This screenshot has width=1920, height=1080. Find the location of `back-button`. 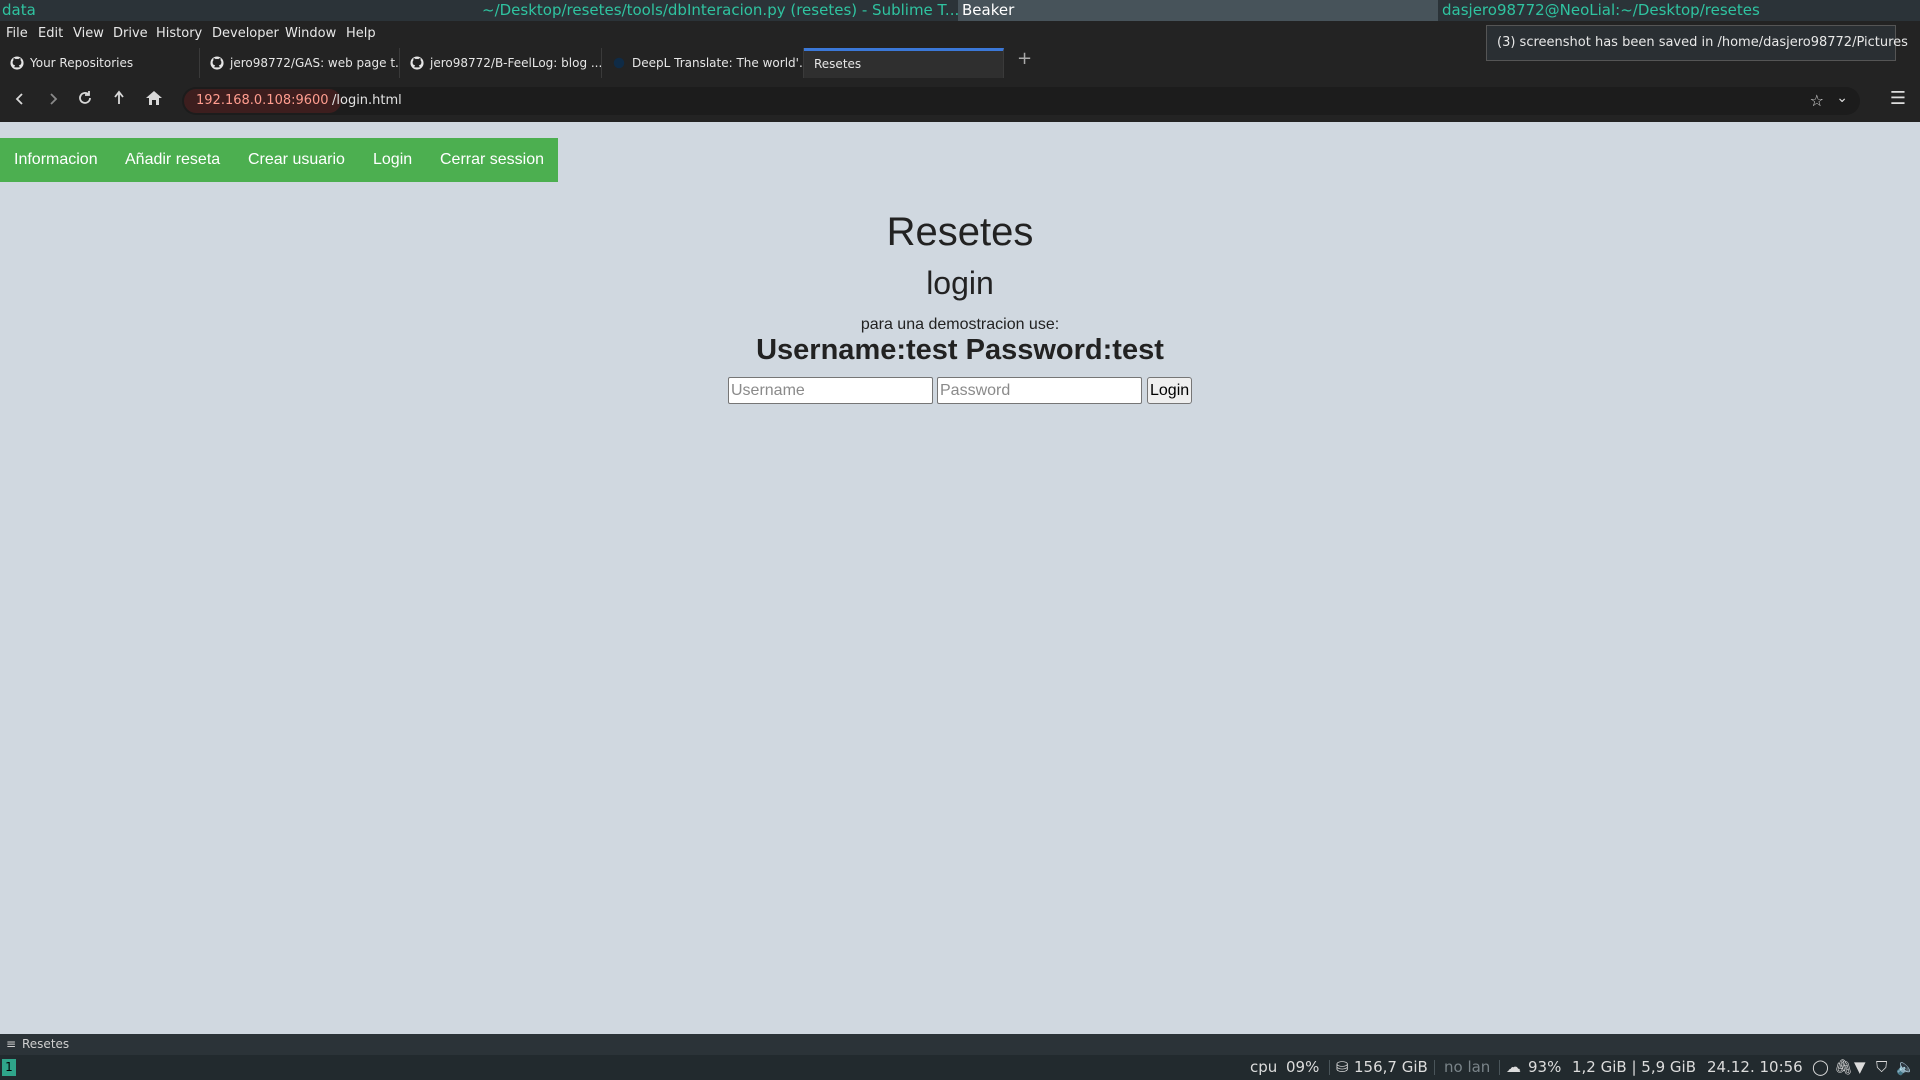

back-button is located at coordinates (20, 101).